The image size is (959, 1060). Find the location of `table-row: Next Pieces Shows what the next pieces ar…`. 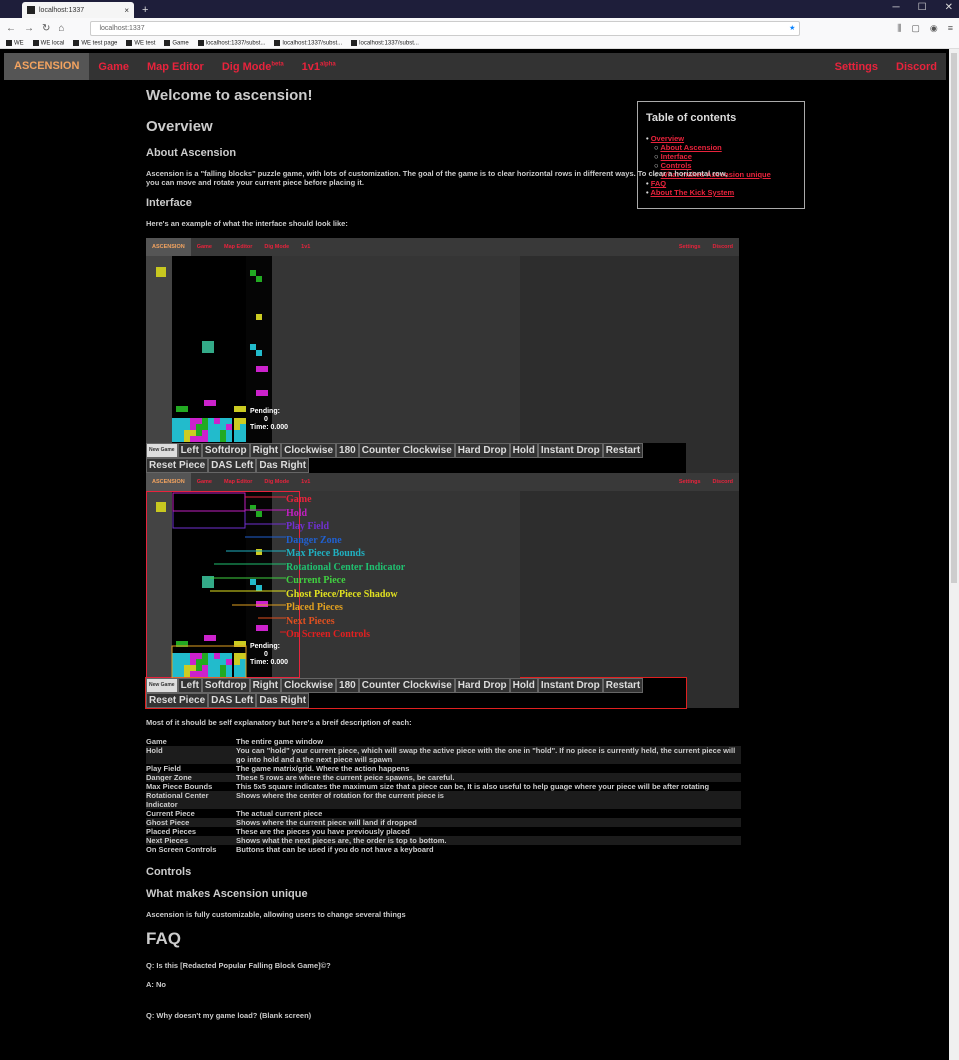

table-row: Next Pieces Shows what the next pieces ar… is located at coordinates (443, 840).